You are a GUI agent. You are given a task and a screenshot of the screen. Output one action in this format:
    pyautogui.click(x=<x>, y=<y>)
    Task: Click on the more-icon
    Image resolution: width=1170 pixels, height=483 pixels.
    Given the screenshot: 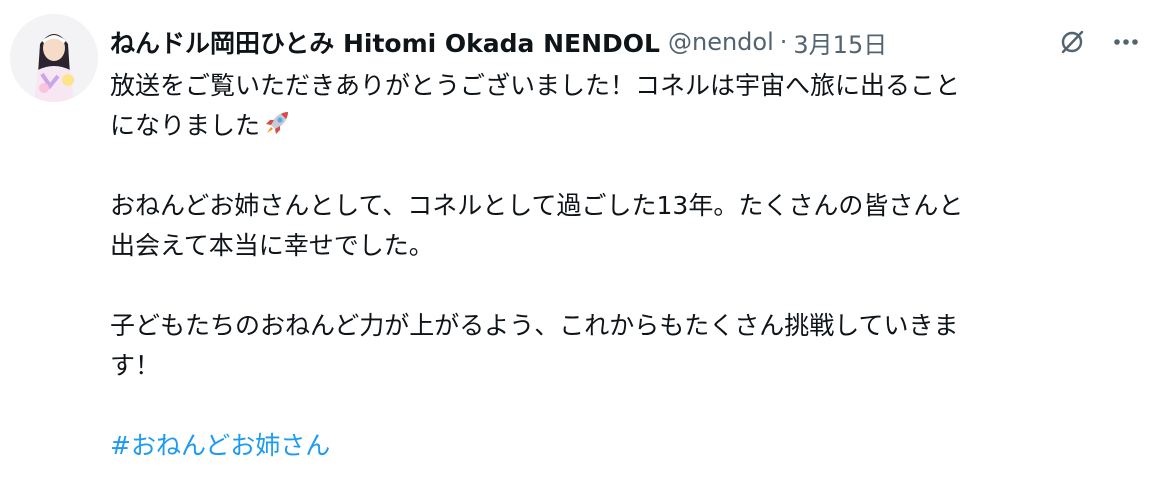 What is the action you would take?
    pyautogui.click(x=1126, y=42)
    